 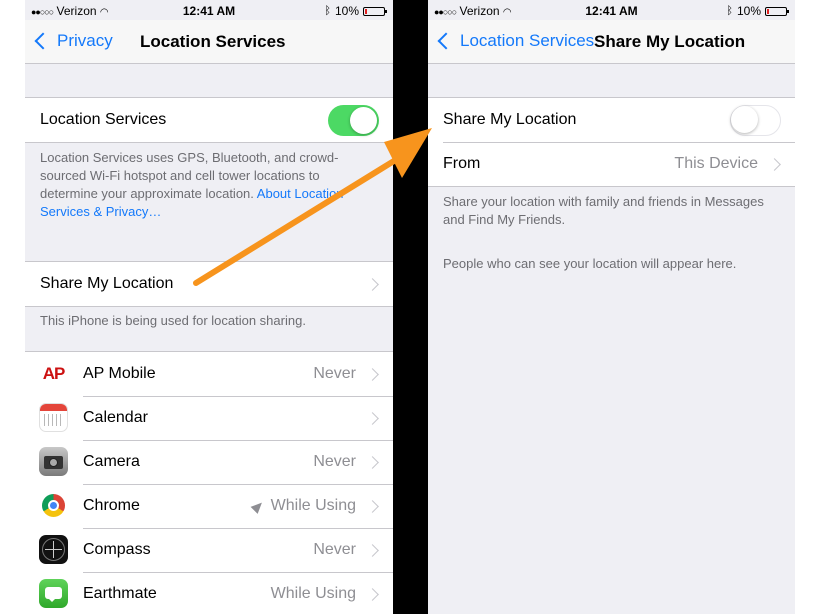 I want to click on share-settings-group: Share My Location From This Device, so click(x=611, y=142).